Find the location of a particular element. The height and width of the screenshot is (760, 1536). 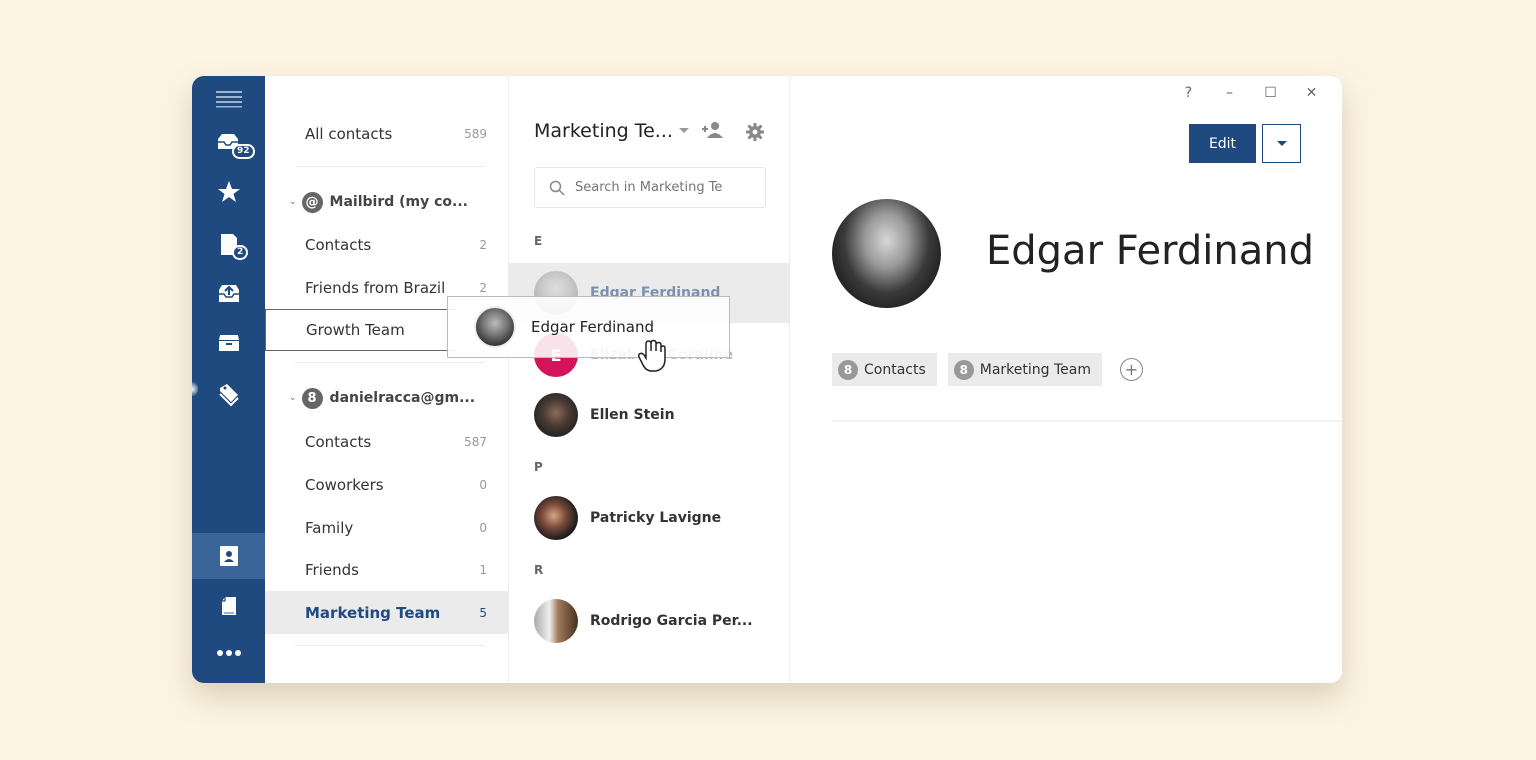

hamburger-menu-icon is located at coordinates (228, 99).